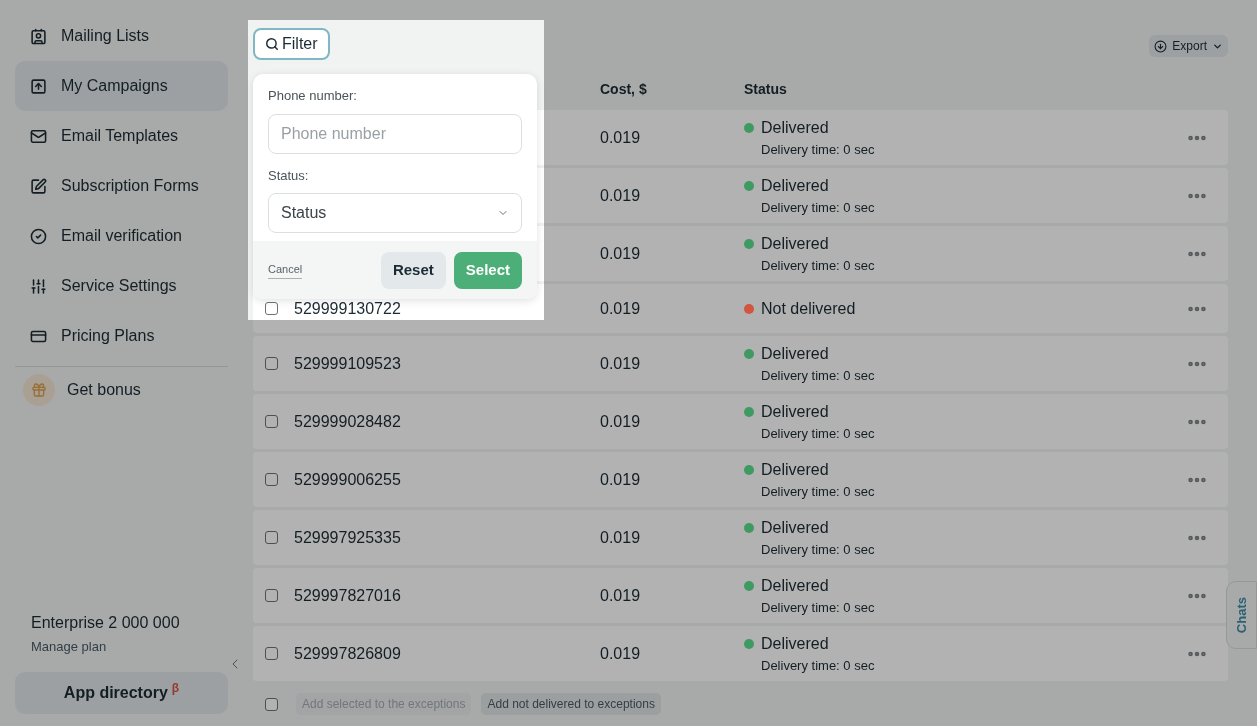 The width and height of the screenshot is (1257, 726). I want to click on table-row: 529997925335 0.019 Delivered Delivery time: 0 sec, so click(740, 537).